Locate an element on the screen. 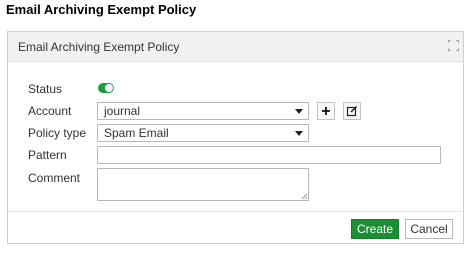  status-toggle is located at coordinates (106, 88).